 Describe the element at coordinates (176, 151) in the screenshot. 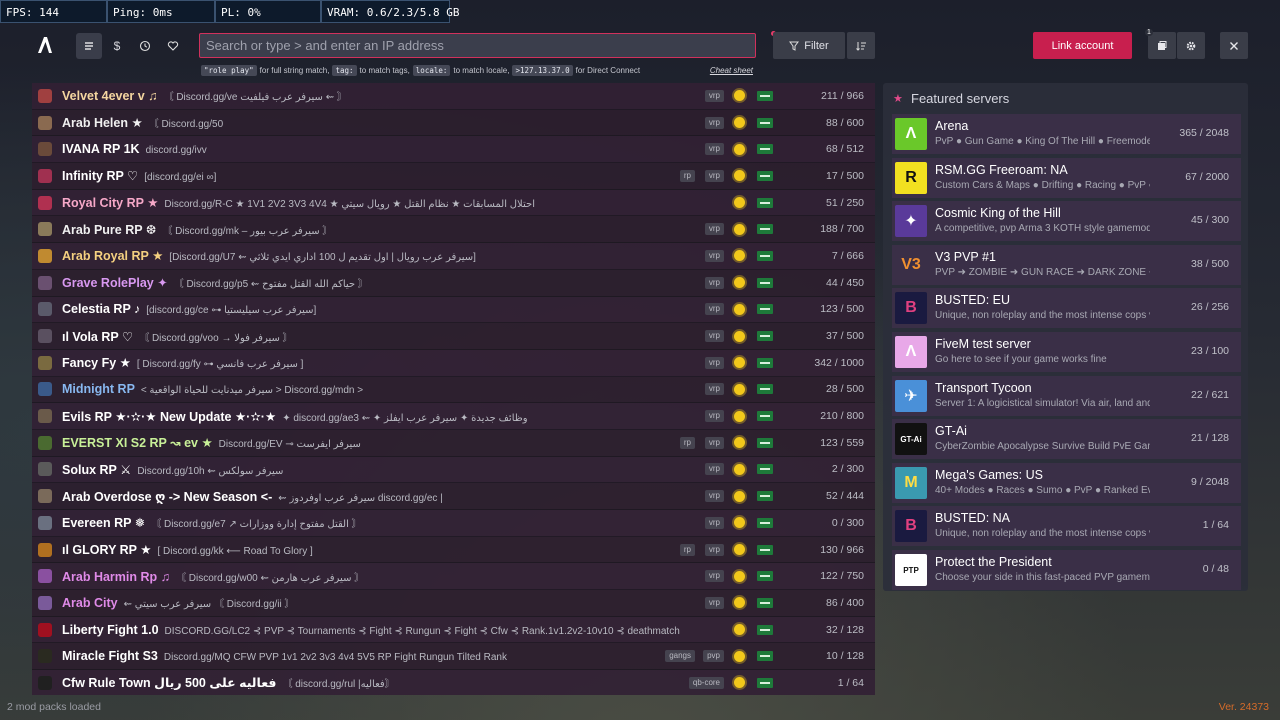

I see `server-description: discord.gg/ivv` at that location.